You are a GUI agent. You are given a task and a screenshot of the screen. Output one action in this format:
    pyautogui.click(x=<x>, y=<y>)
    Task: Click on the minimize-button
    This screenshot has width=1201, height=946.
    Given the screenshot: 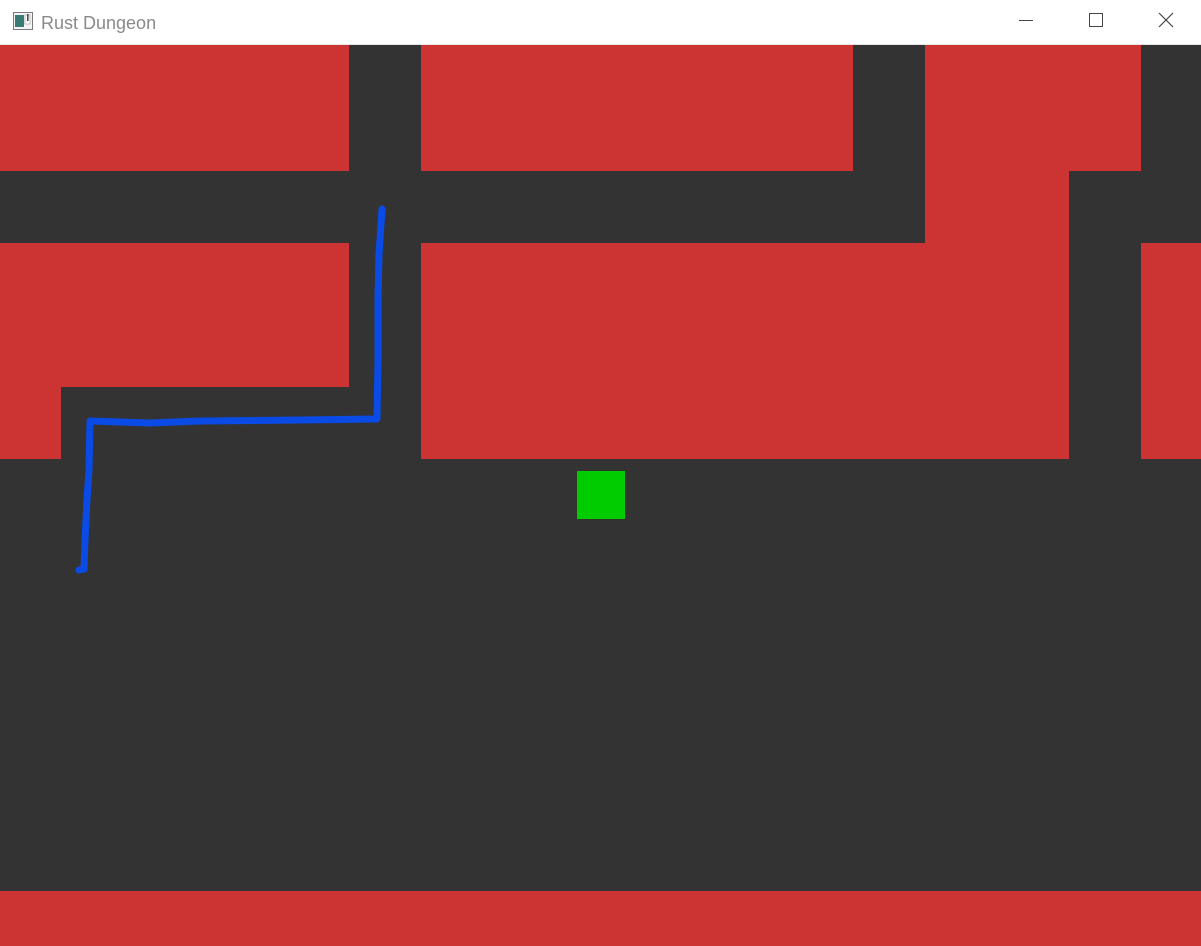 What is the action you would take?
    pyautogui.click(x=1026, y=22)
    